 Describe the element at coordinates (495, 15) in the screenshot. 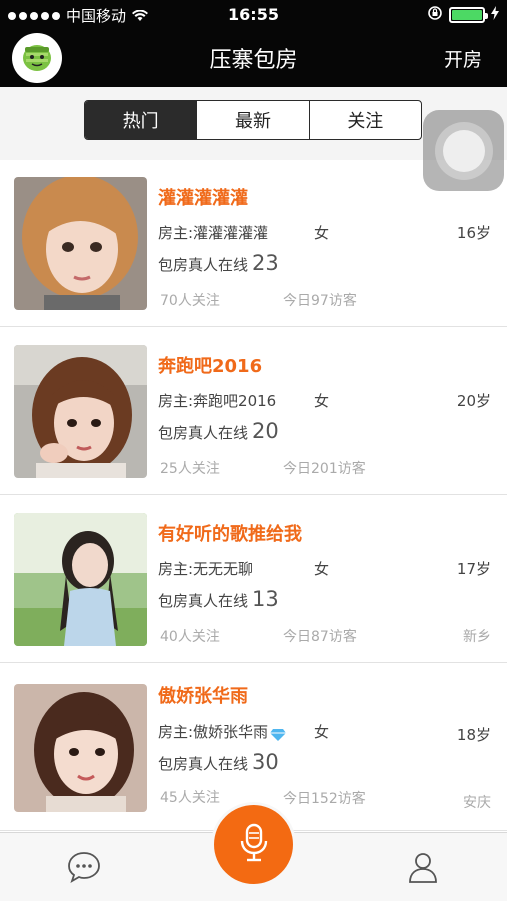

I see `charging-icon` at that location.